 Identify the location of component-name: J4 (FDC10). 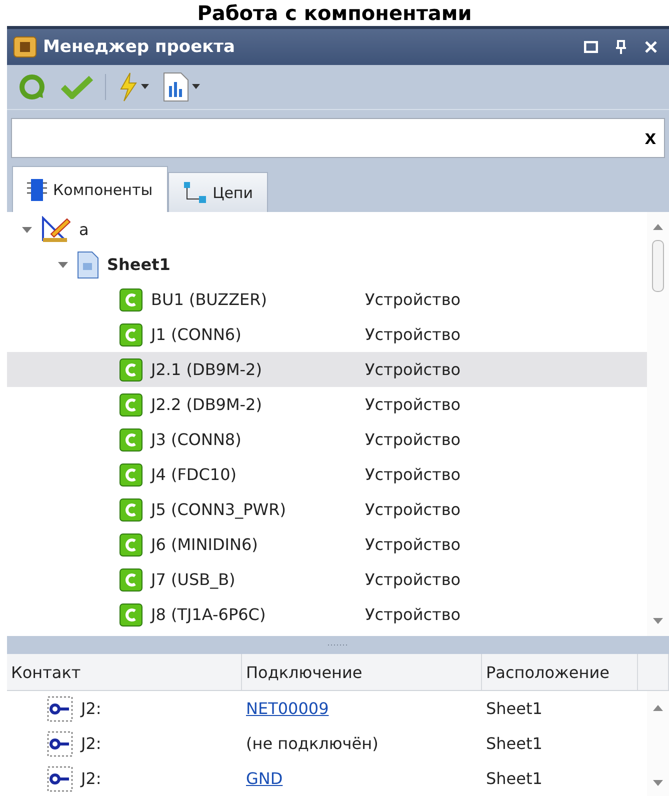
(194, 474).